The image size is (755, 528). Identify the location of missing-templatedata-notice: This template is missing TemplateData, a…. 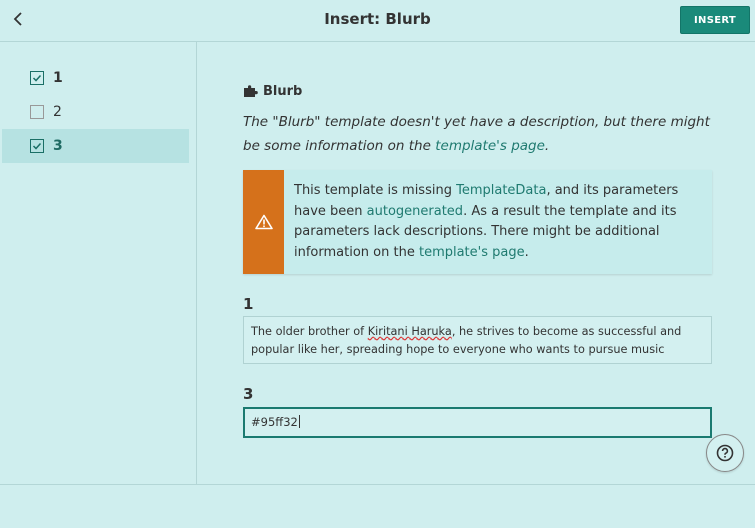
(477, 222).